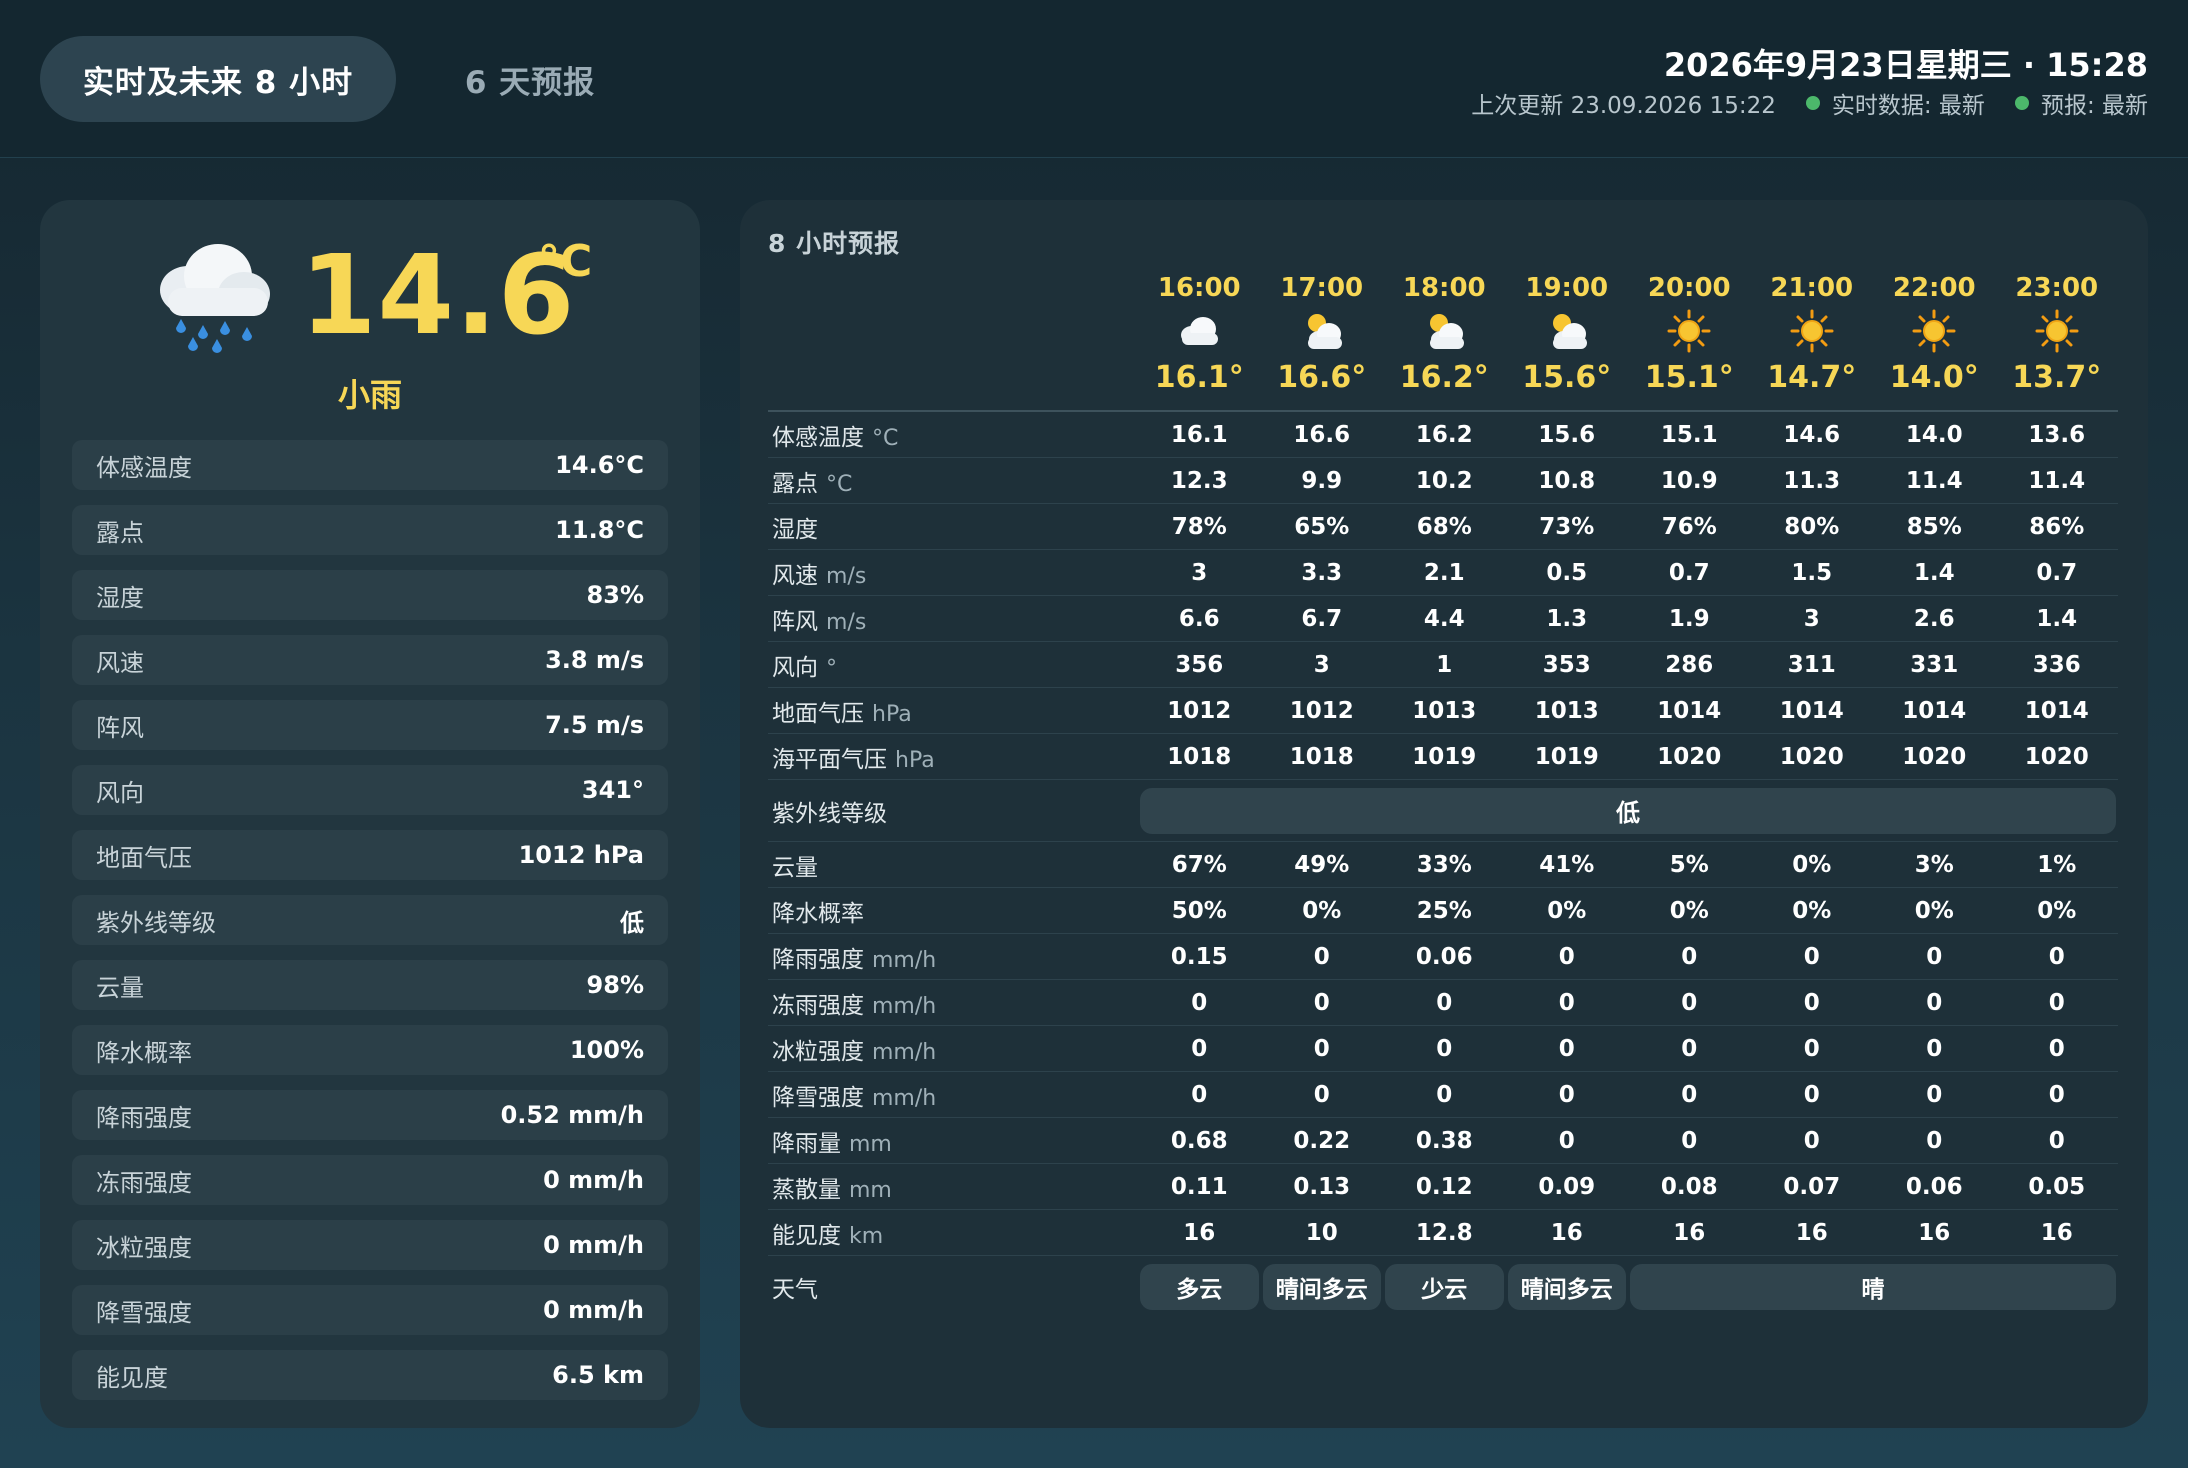  I want to click on hour-temperature: 16.2°, so click(1444, 377).